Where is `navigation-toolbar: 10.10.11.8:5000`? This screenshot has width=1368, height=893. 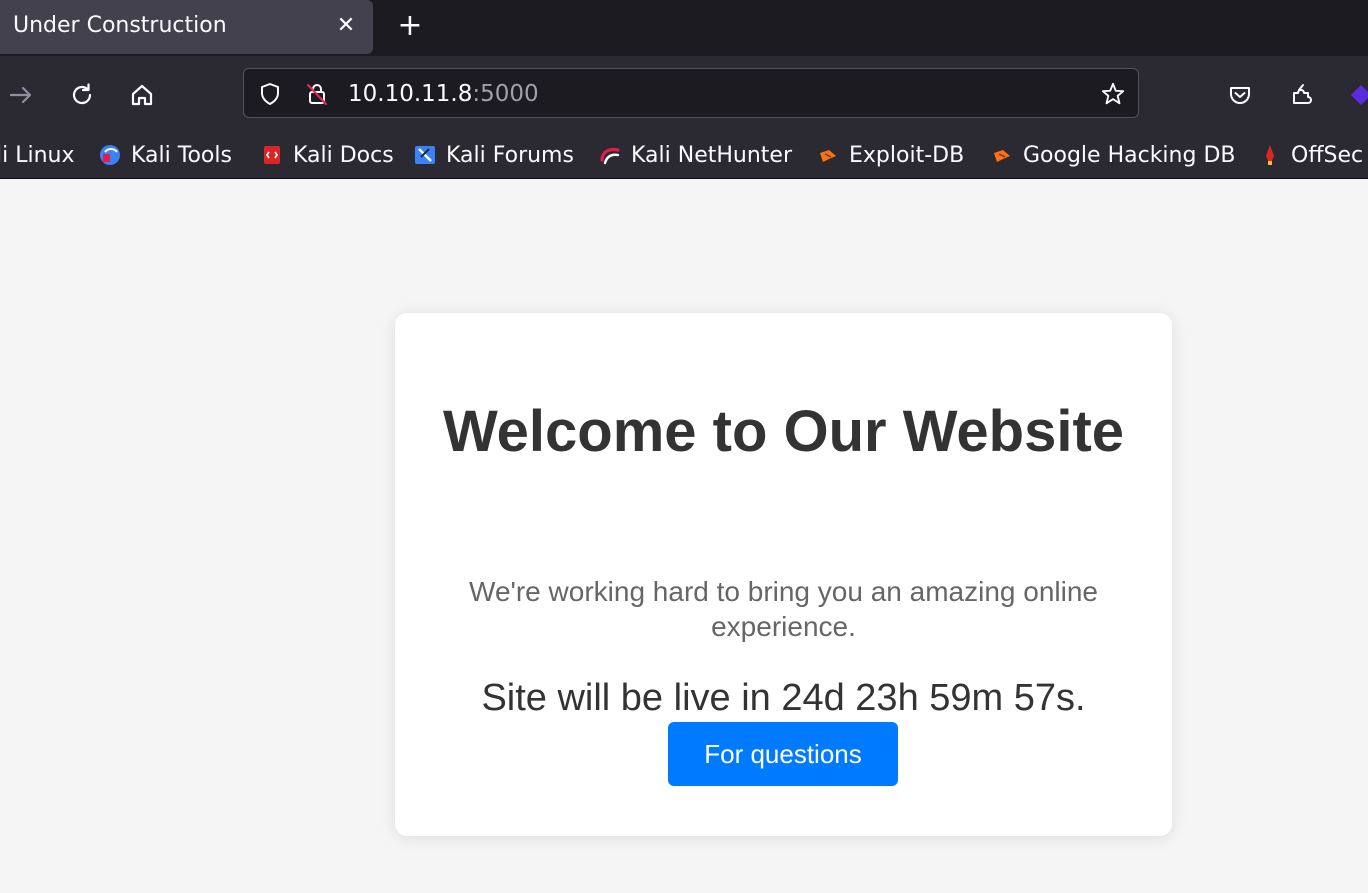 navigation-toolbar: 10.10.11.8:5000 is located at coordinates (684, 95).